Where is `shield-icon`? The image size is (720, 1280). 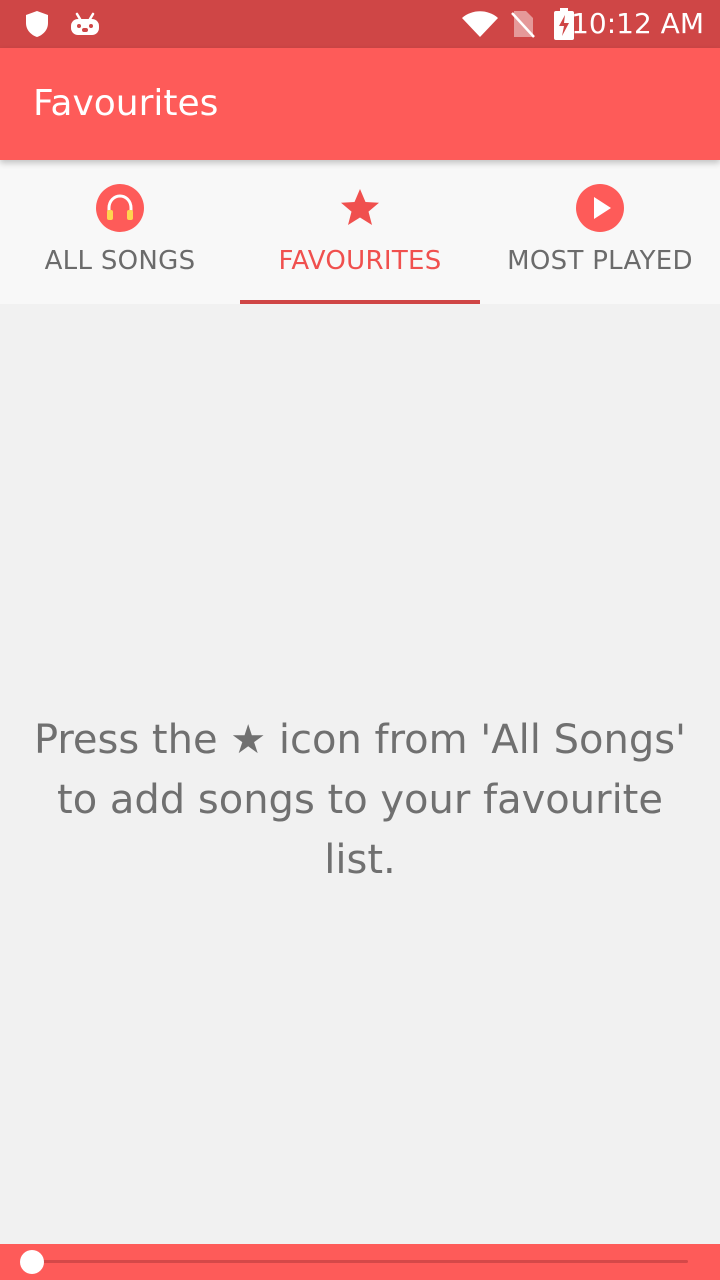
shield-icon is located at coordinates (37, 24).